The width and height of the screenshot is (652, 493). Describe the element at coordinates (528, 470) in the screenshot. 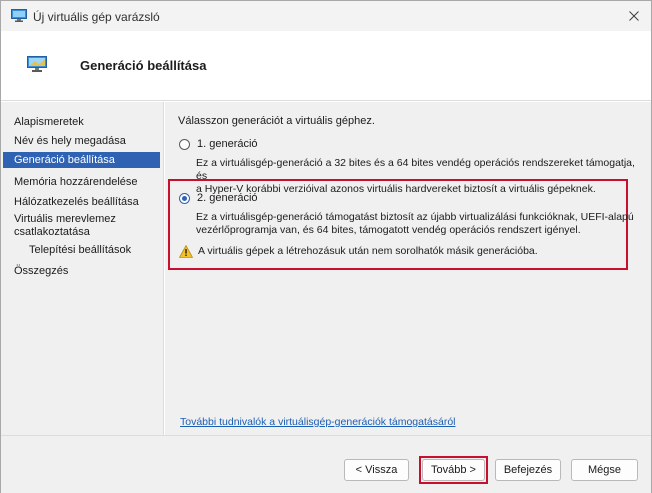

I see `finish-button: Befejezés` at that location.